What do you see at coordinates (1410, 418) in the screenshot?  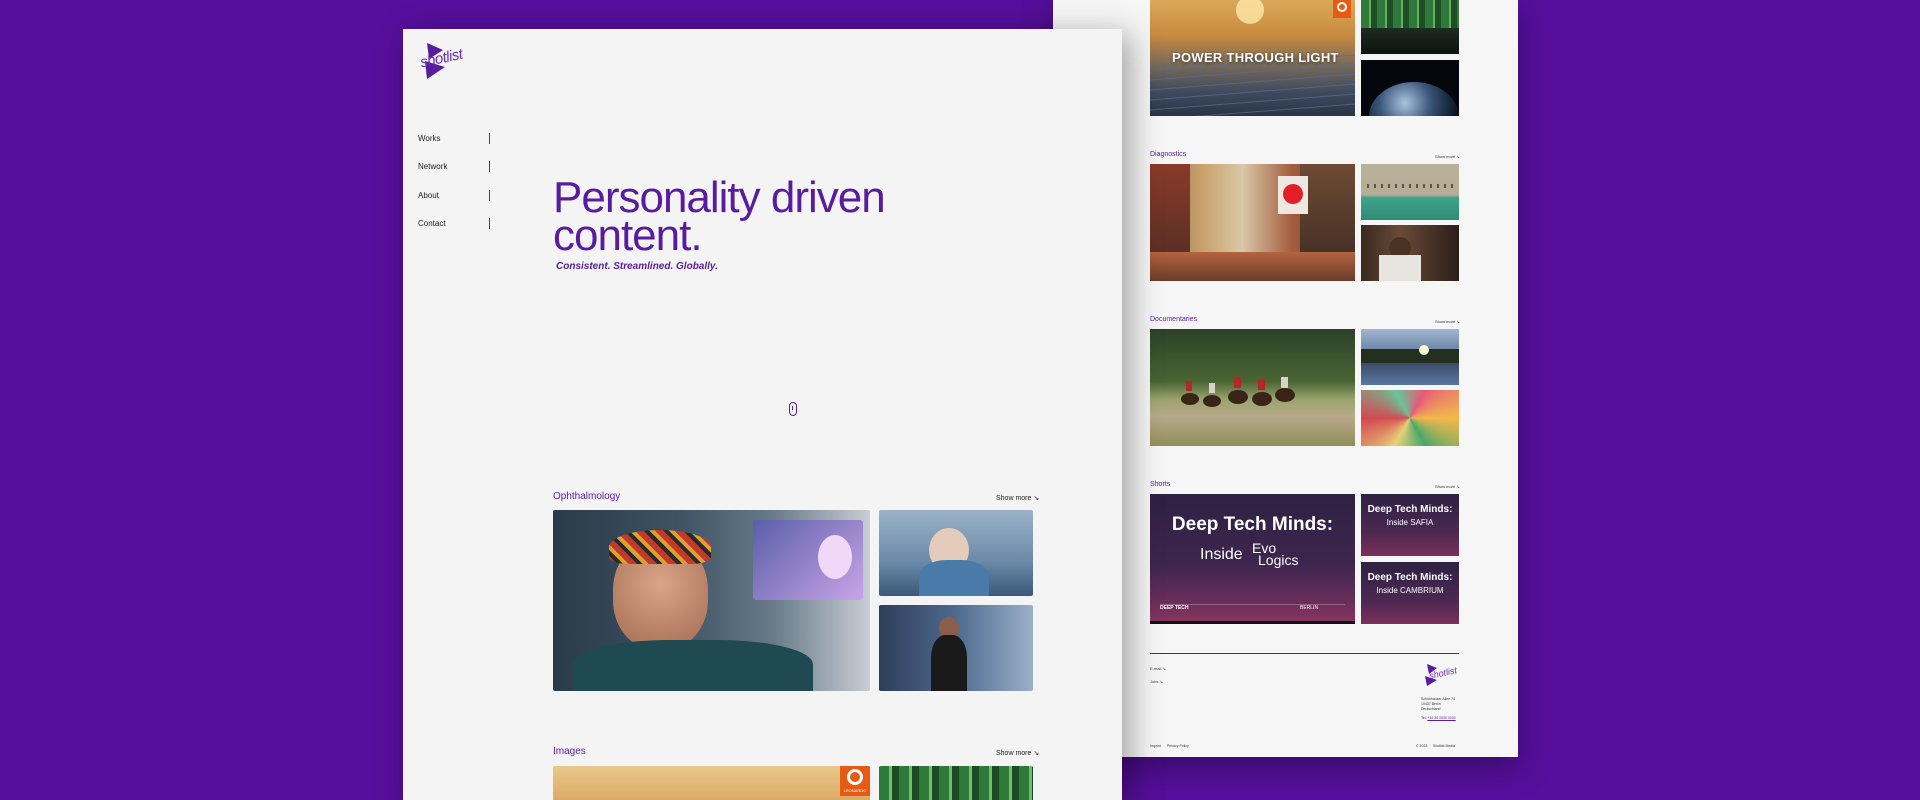 I see `painting-thumbnail` at bounding box center [1410, 418].